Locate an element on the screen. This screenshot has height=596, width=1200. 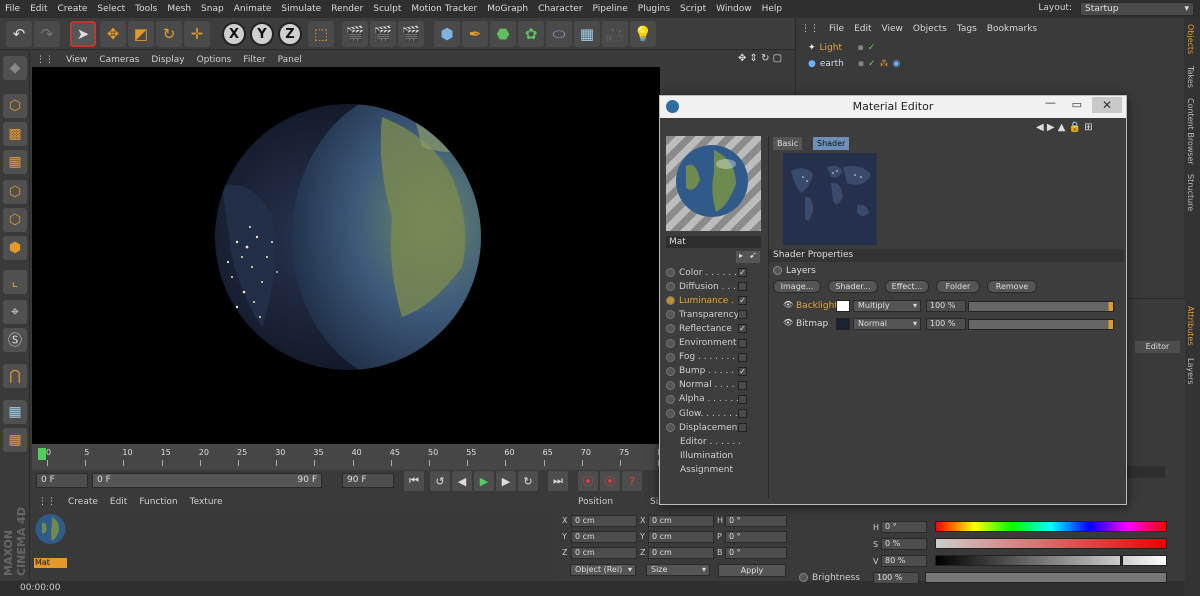
remove-button: Remove is located at coordinates (1012, 286).